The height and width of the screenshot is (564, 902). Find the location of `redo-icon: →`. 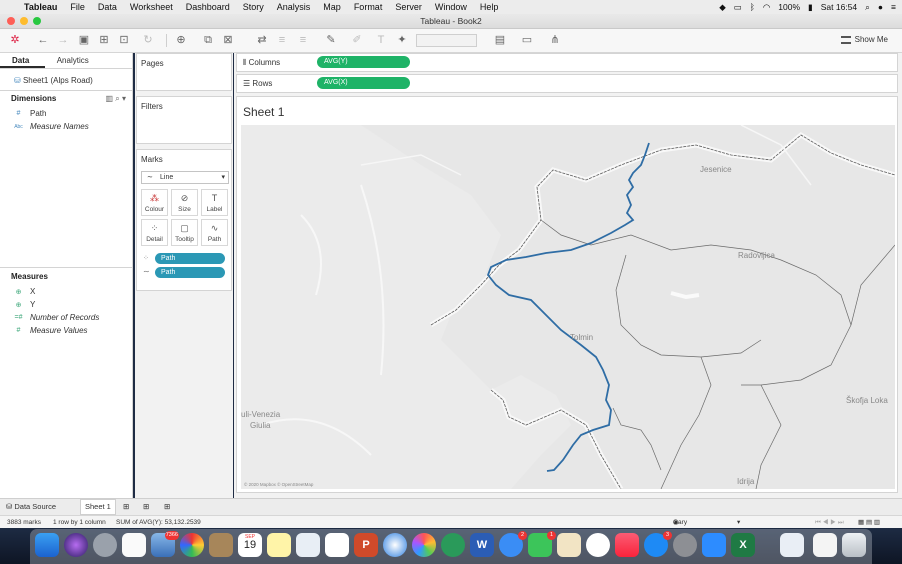

redo-icon: → is located at coordinates (63, 40).